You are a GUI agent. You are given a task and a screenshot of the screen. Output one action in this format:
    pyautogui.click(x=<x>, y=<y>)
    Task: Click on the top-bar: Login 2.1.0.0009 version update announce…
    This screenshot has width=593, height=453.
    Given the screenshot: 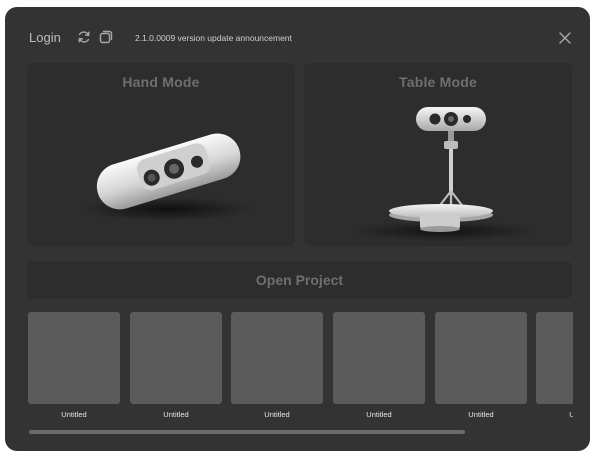 What is the action you would take?
    pyautogui.click(x=297, y=31)
    